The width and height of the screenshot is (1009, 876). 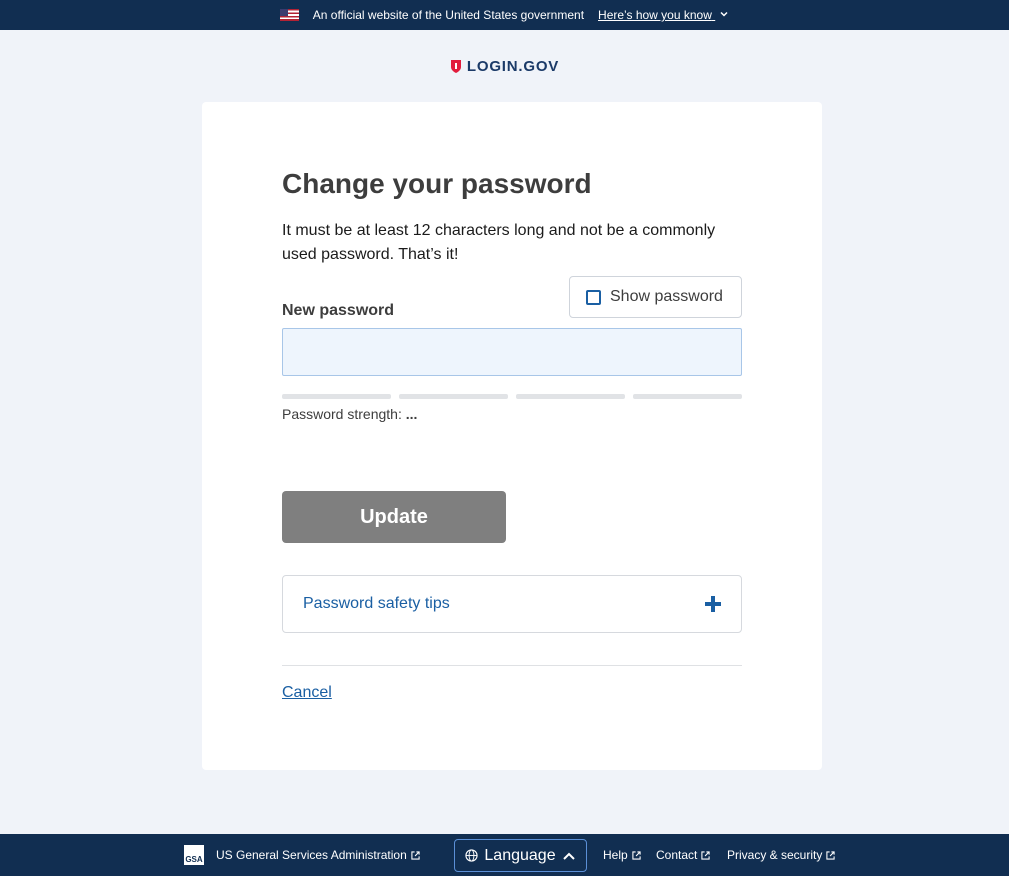 I want to click on plus-icon, so click(x=713, y=604).